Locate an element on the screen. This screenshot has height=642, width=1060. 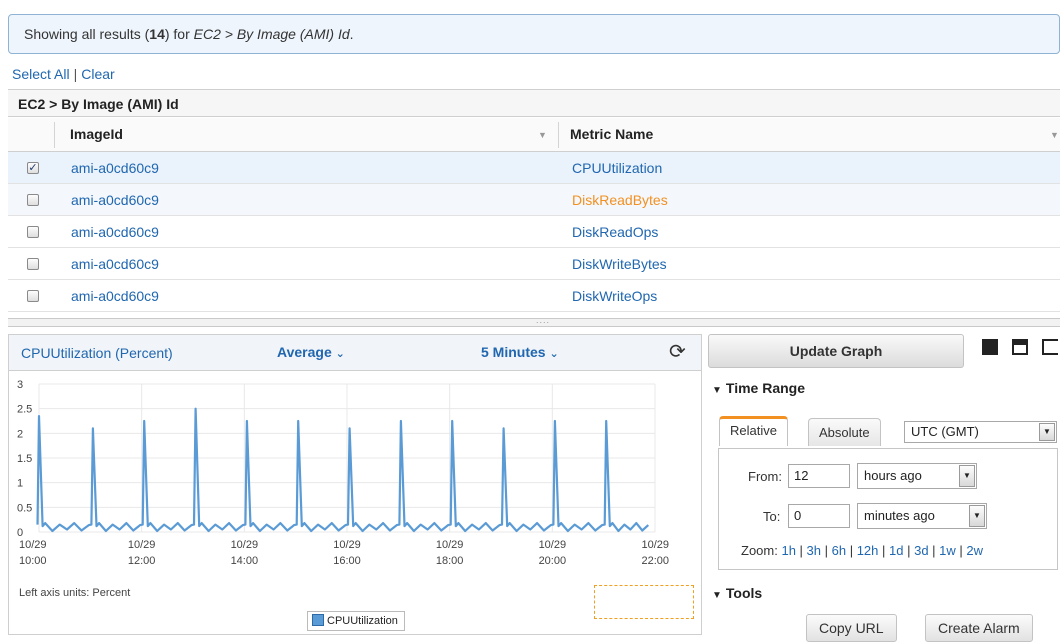
group-title: EC2 > By Image (AMI) Id is located at coordinates (534, 103).